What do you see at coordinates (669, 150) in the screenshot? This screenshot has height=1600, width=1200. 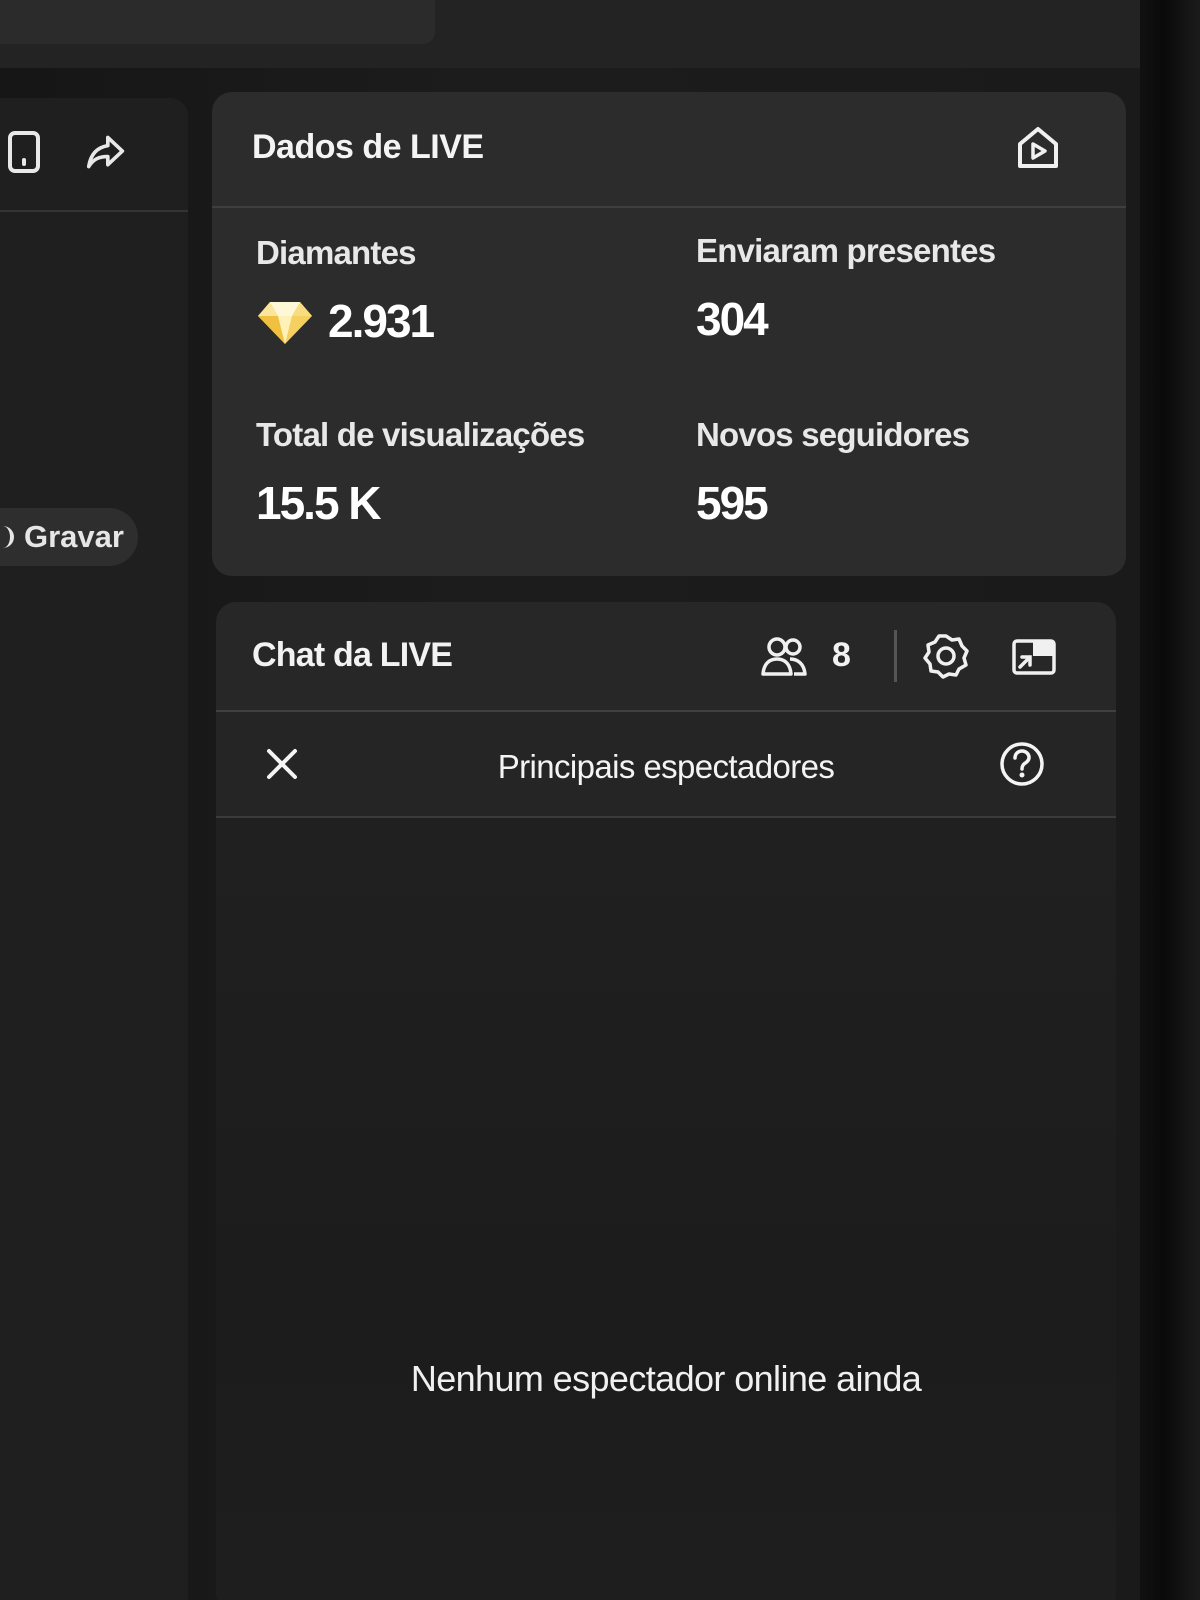 I see `live-data-header: Dados de LIVE` at bounding box center [669, 150].